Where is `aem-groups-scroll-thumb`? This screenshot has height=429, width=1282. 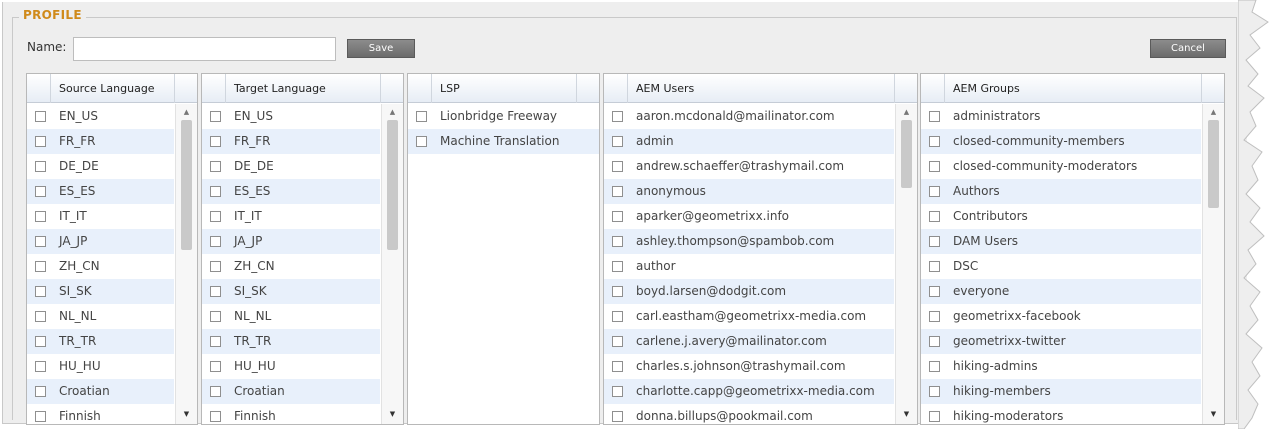
aem-groups-scroll-thumb is located at coordinates (1213, 164).